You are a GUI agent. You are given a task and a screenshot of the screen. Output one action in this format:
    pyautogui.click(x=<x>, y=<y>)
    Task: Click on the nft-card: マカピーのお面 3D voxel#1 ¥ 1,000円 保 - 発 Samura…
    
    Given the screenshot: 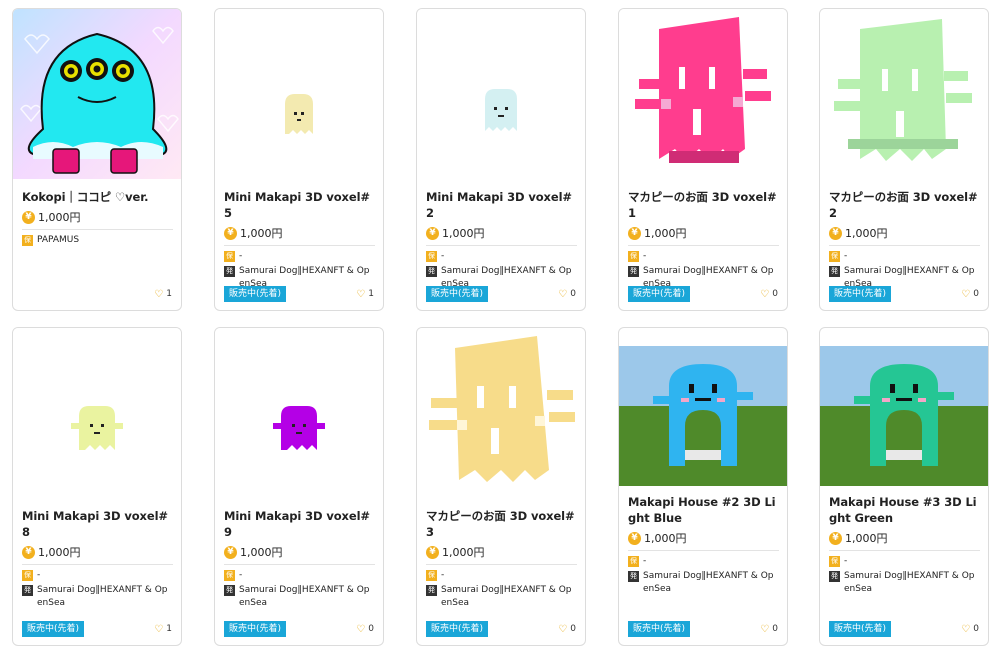 What is the action you would take?
    pyautogui.click(x=703, y=159)
    